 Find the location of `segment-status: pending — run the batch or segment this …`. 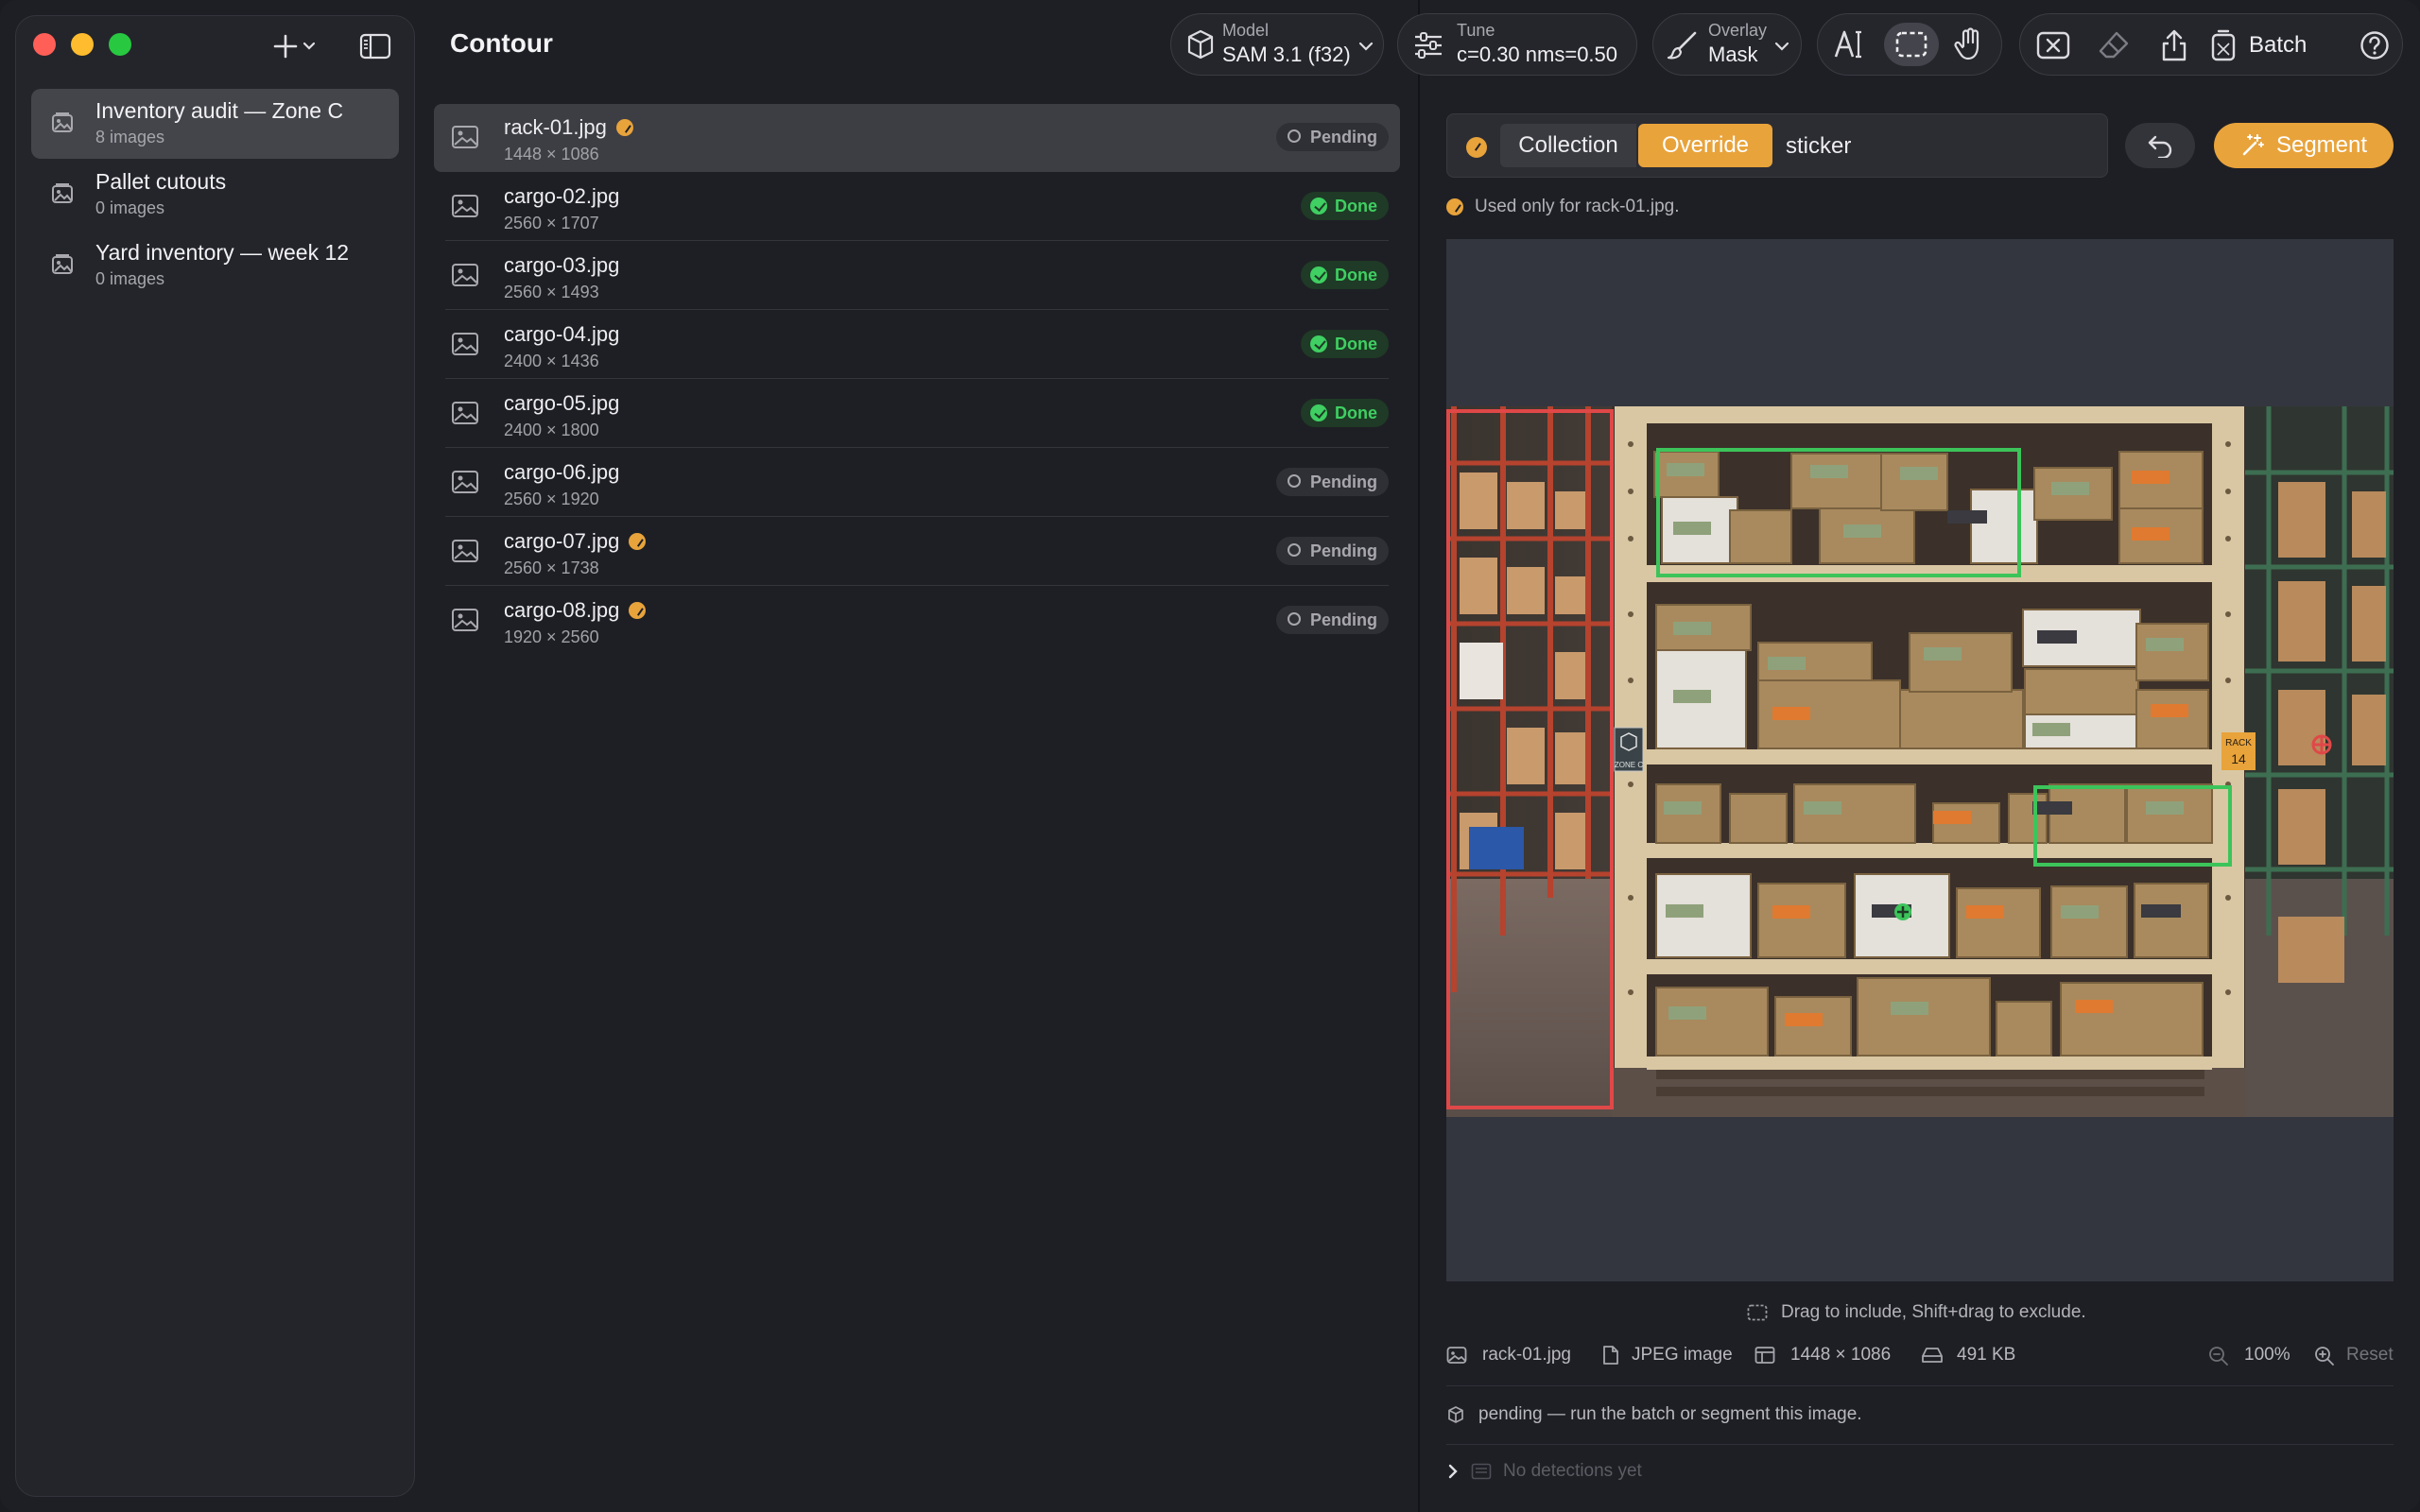

segment-status: pending — run the batch or segment this … is located at coordinates (1654, 1414).